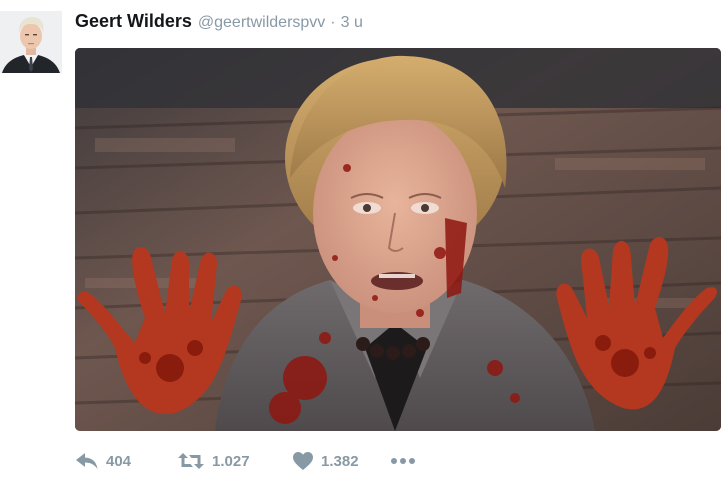 This screenshot has width=728, height=485. I want to click on retweet-icon, so click(191, 461).